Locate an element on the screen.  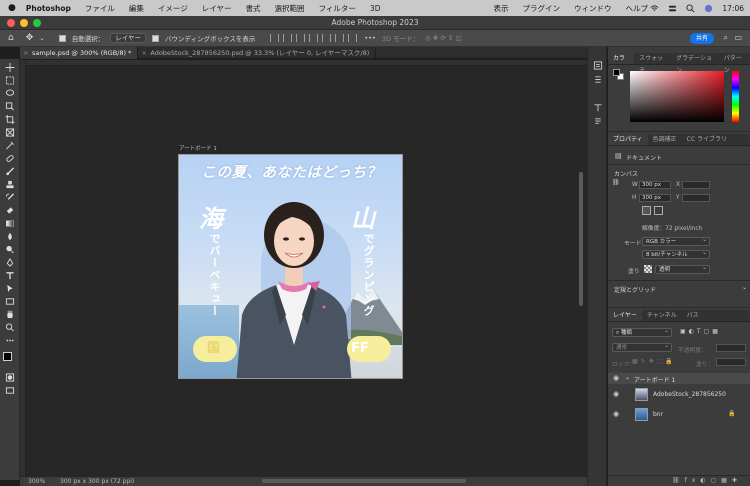
layer-row-bnr: ◉ bnr 🔒 is located at coordinates (679, 414).